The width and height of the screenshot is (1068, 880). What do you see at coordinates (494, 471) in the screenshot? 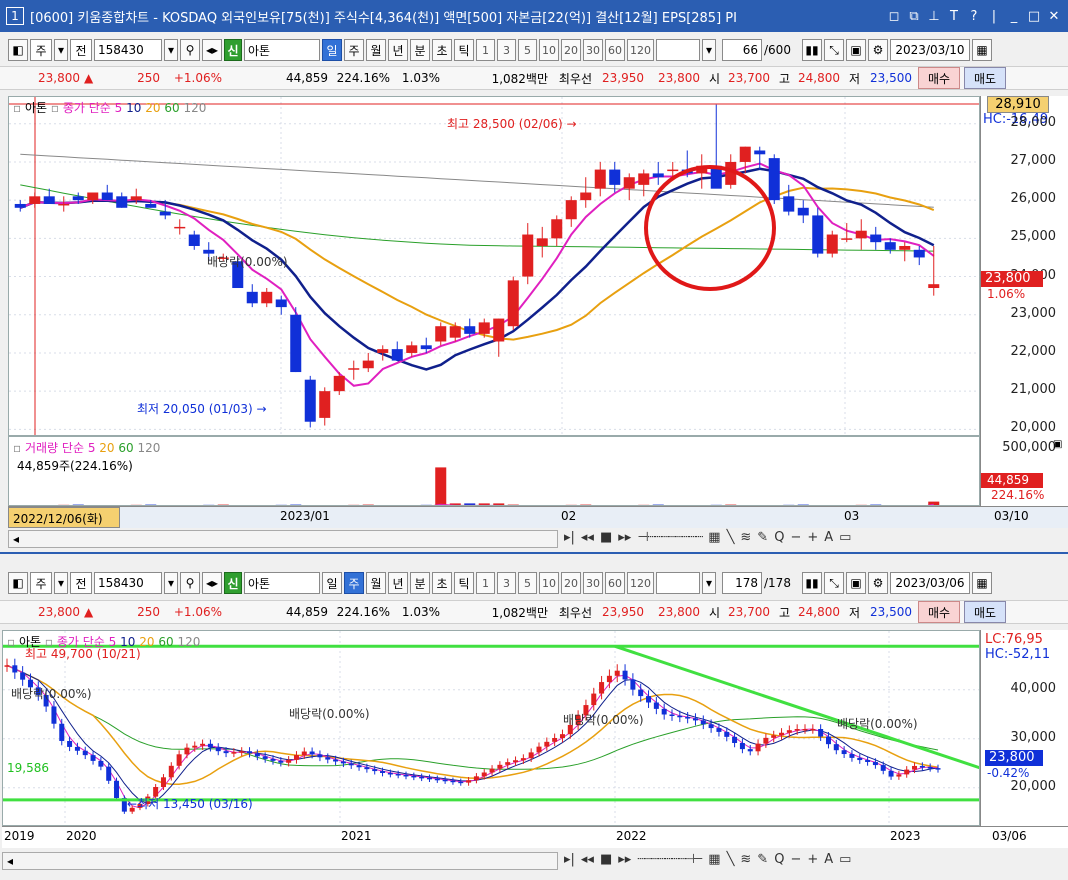
I see `daily-volume-chart: ▫ 거래량 단순 5 20 60 120 44,859주(224.16%)` at bounding box center [494, 471].